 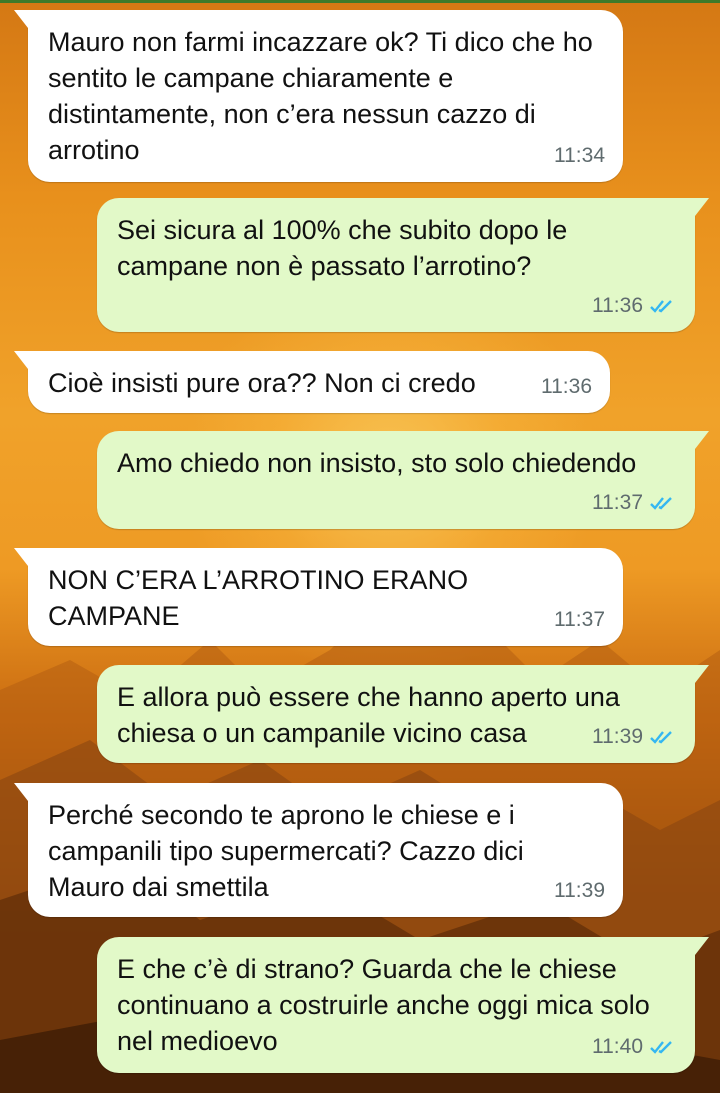 I want to click on message-time: 11:40, so click(x=617, y=1046).